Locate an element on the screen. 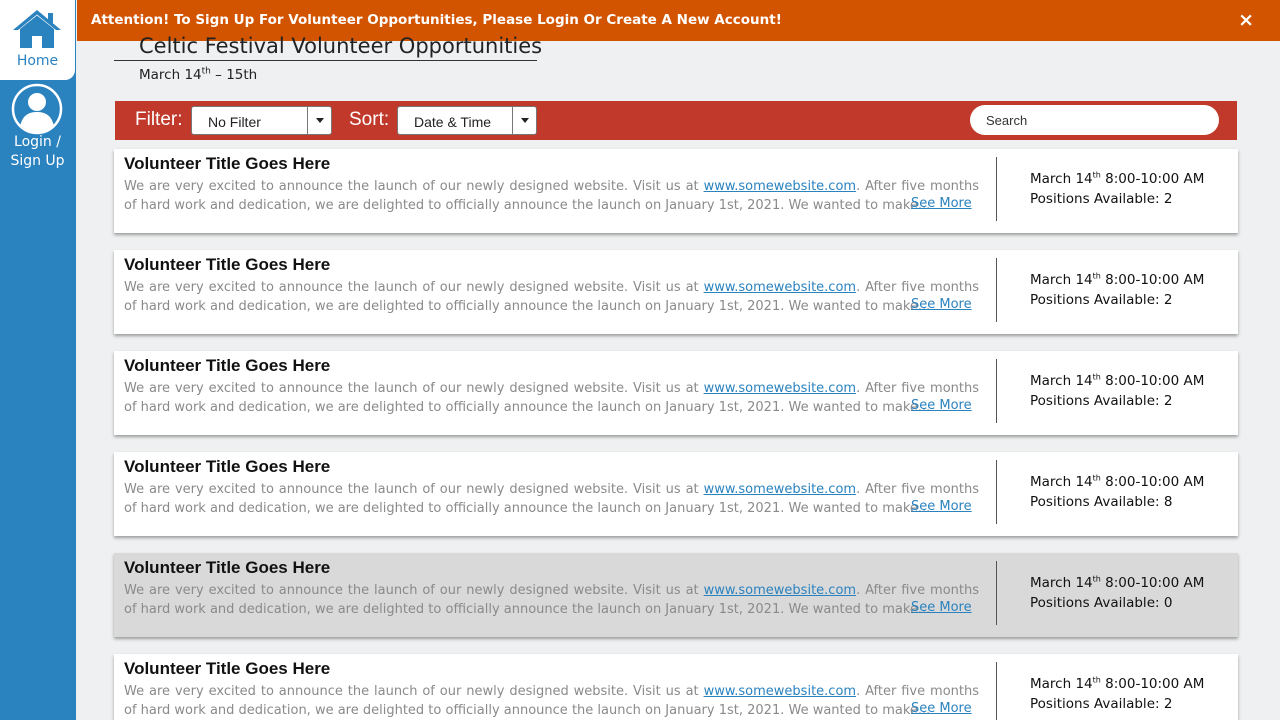 The height and width of the screenshot is (720, 1280). title-divider is located at coordinates (325, 60).